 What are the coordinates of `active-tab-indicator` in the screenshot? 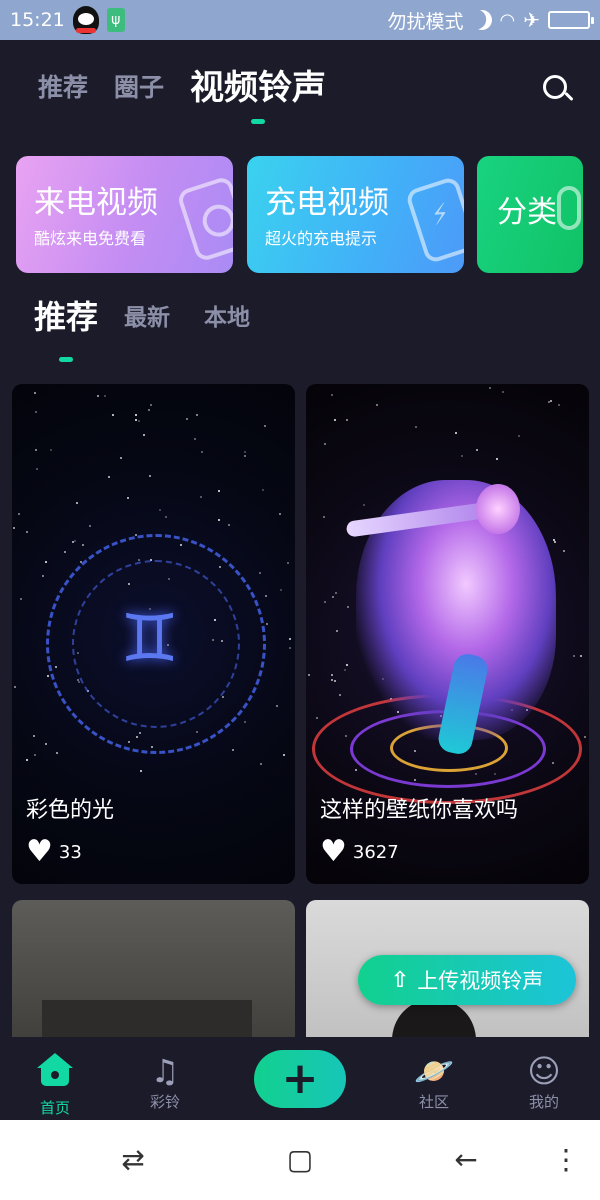 It's located at (258, 121).